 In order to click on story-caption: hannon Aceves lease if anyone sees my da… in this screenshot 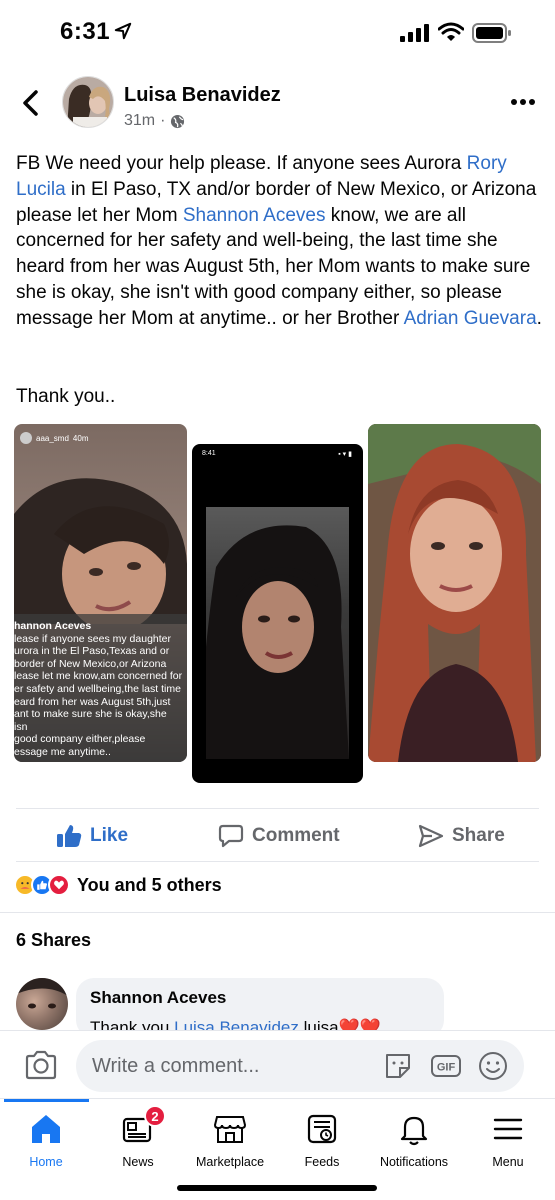, I will do `click(100, 688)`.